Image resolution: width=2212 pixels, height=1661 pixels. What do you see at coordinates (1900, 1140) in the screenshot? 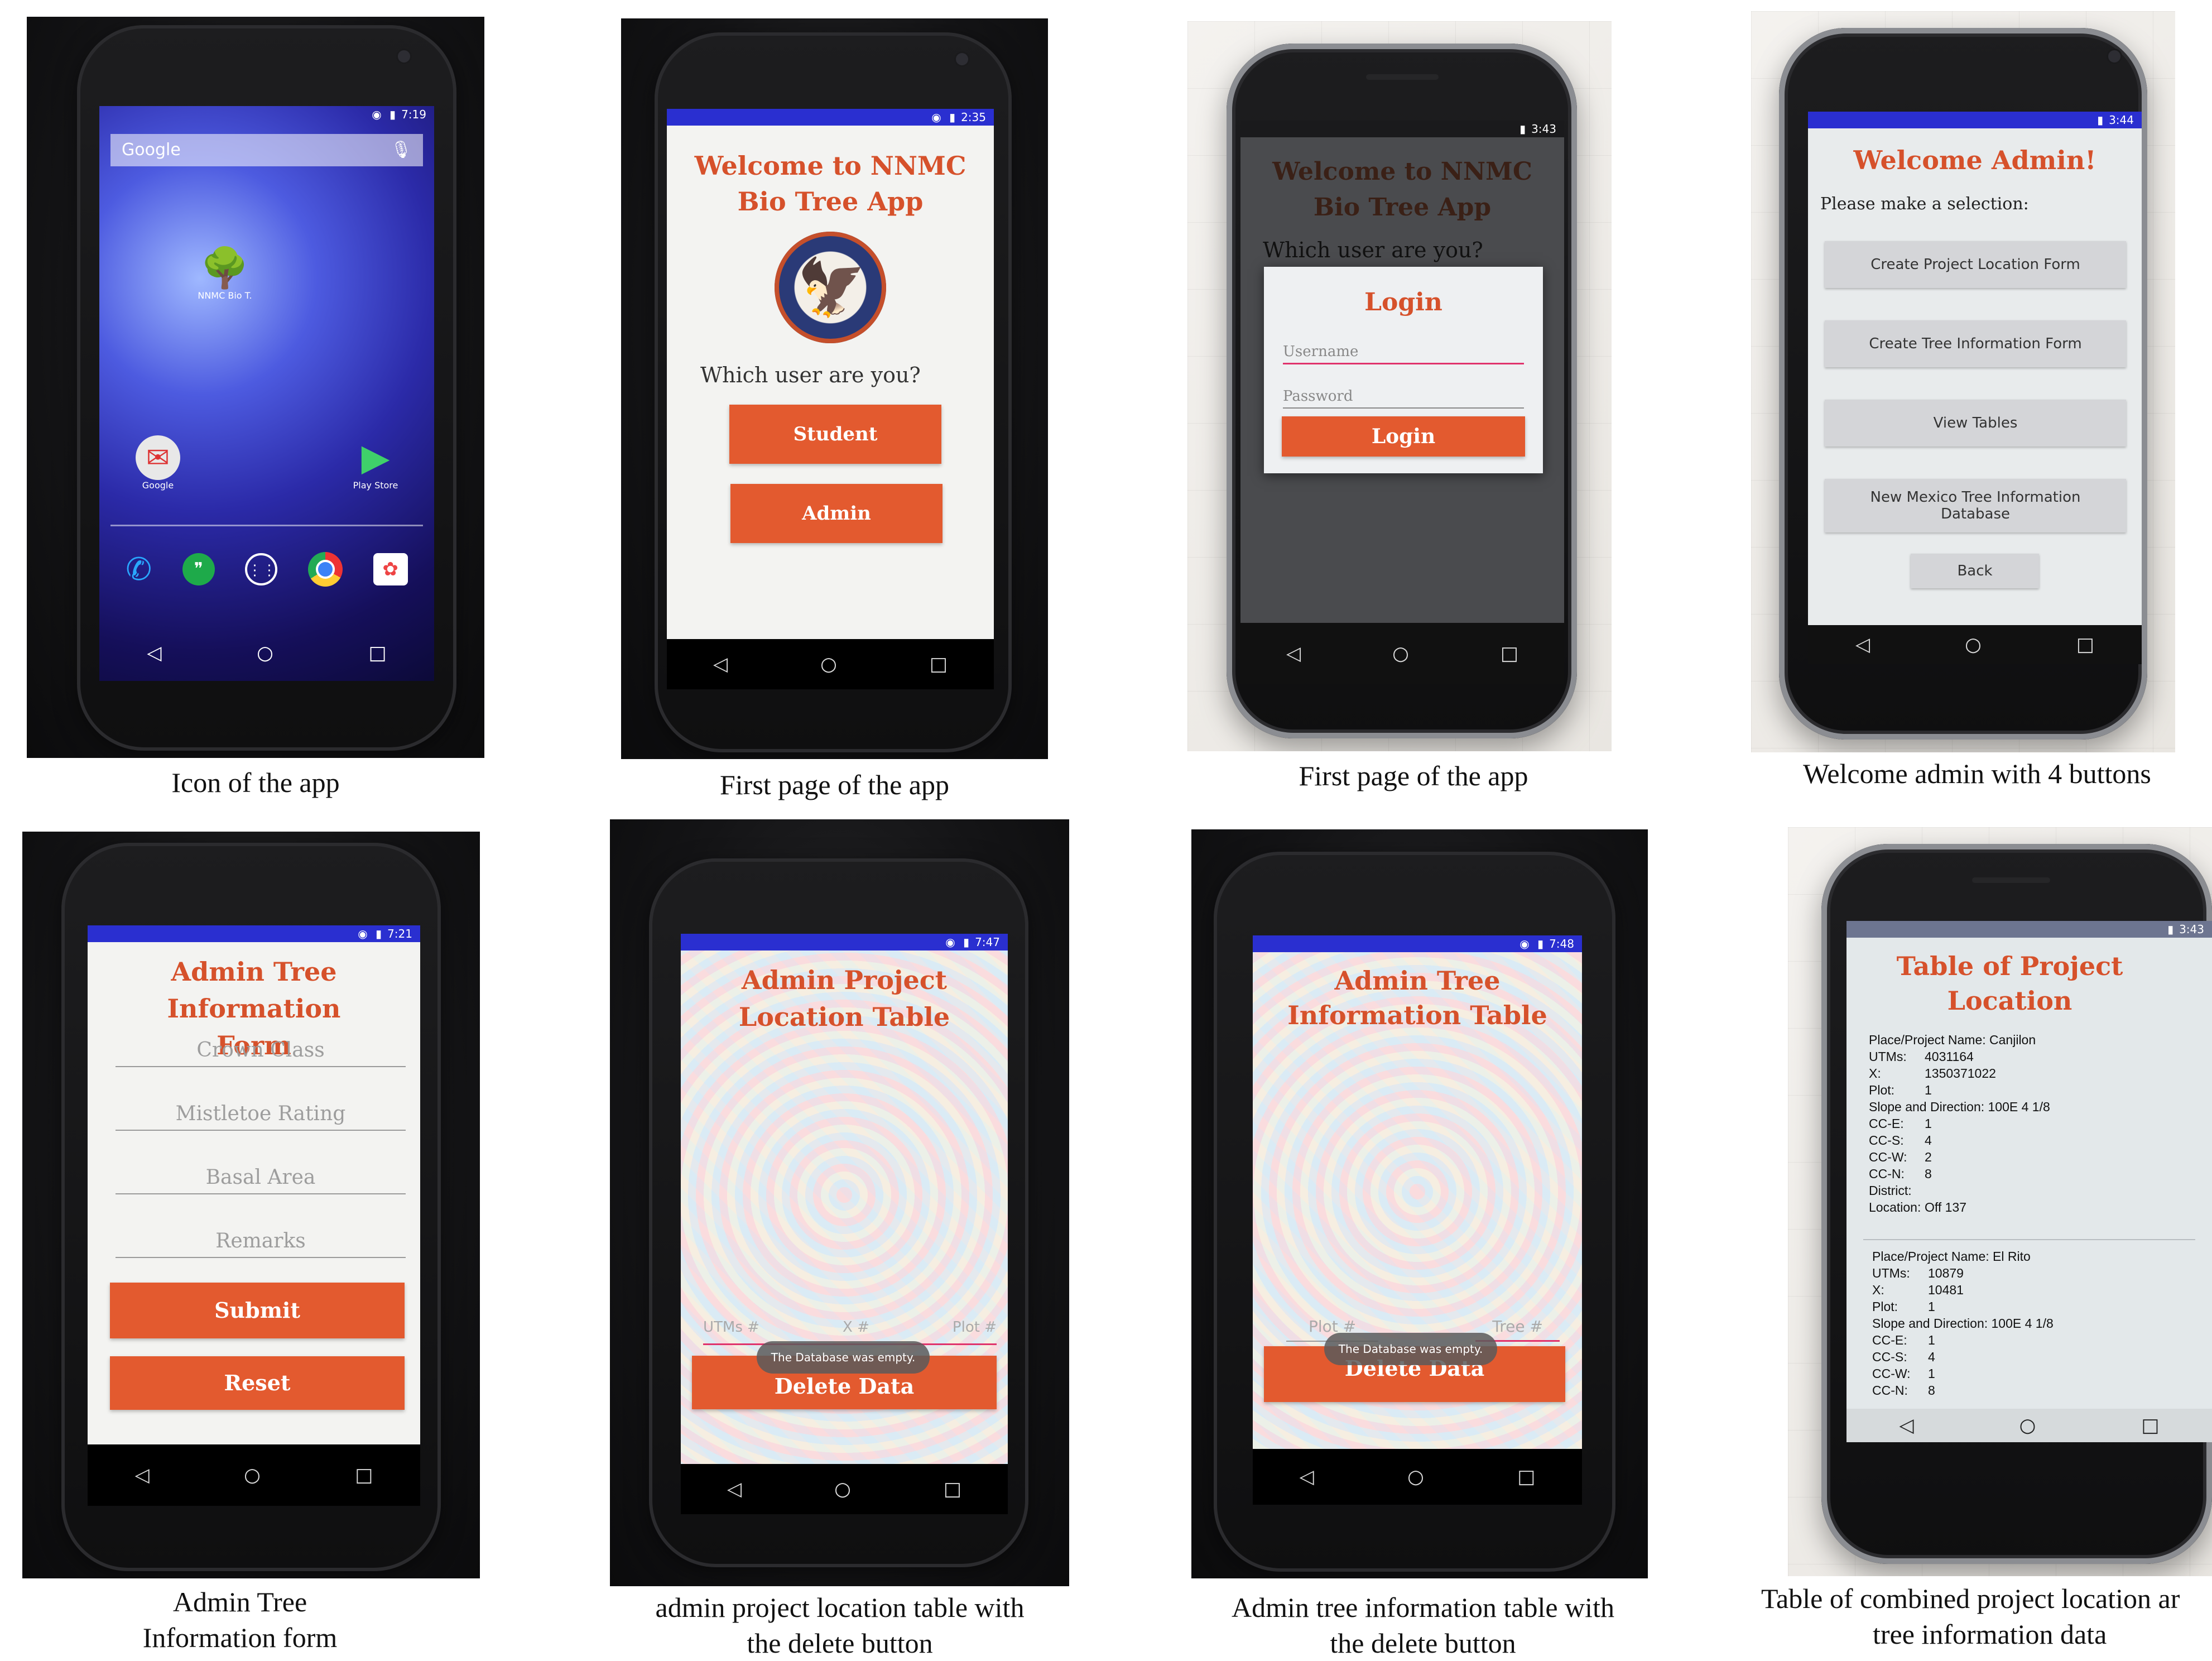
I see `record-1-ccs: CC-S: 4` at bounding box center [1900, 1140].